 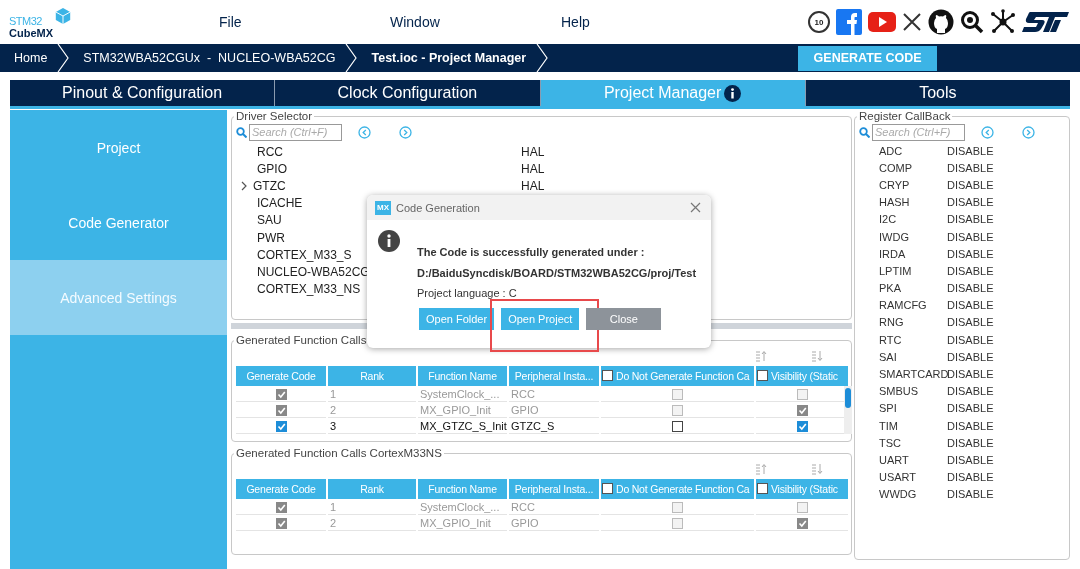 I want to click on menu-item: File, so click(x=304, y=22).